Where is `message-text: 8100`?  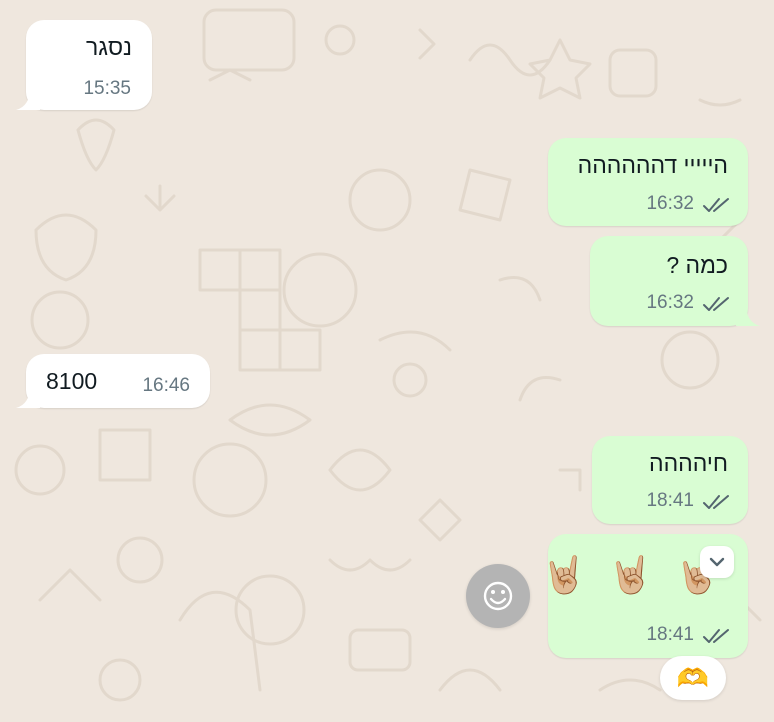 message-text: 8100 is located at coordinates (72, 381).